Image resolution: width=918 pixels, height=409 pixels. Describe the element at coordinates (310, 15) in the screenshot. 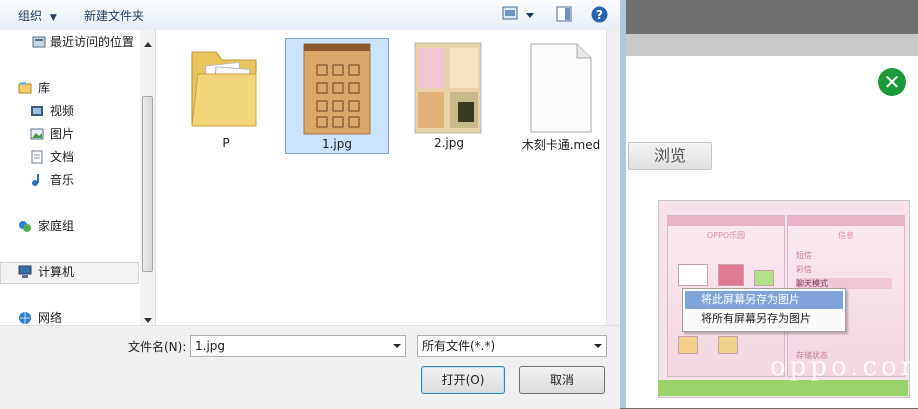

I see `dialog-toolbar: 组织 ▼ 新建文件夹 ?` at that location.